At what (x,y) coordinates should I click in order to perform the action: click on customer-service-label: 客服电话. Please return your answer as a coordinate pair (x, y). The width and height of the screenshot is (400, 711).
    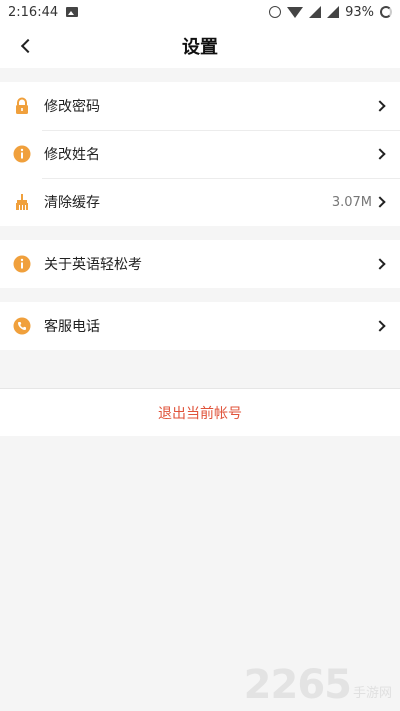
    Looking at the image, I should click on (72, 327).